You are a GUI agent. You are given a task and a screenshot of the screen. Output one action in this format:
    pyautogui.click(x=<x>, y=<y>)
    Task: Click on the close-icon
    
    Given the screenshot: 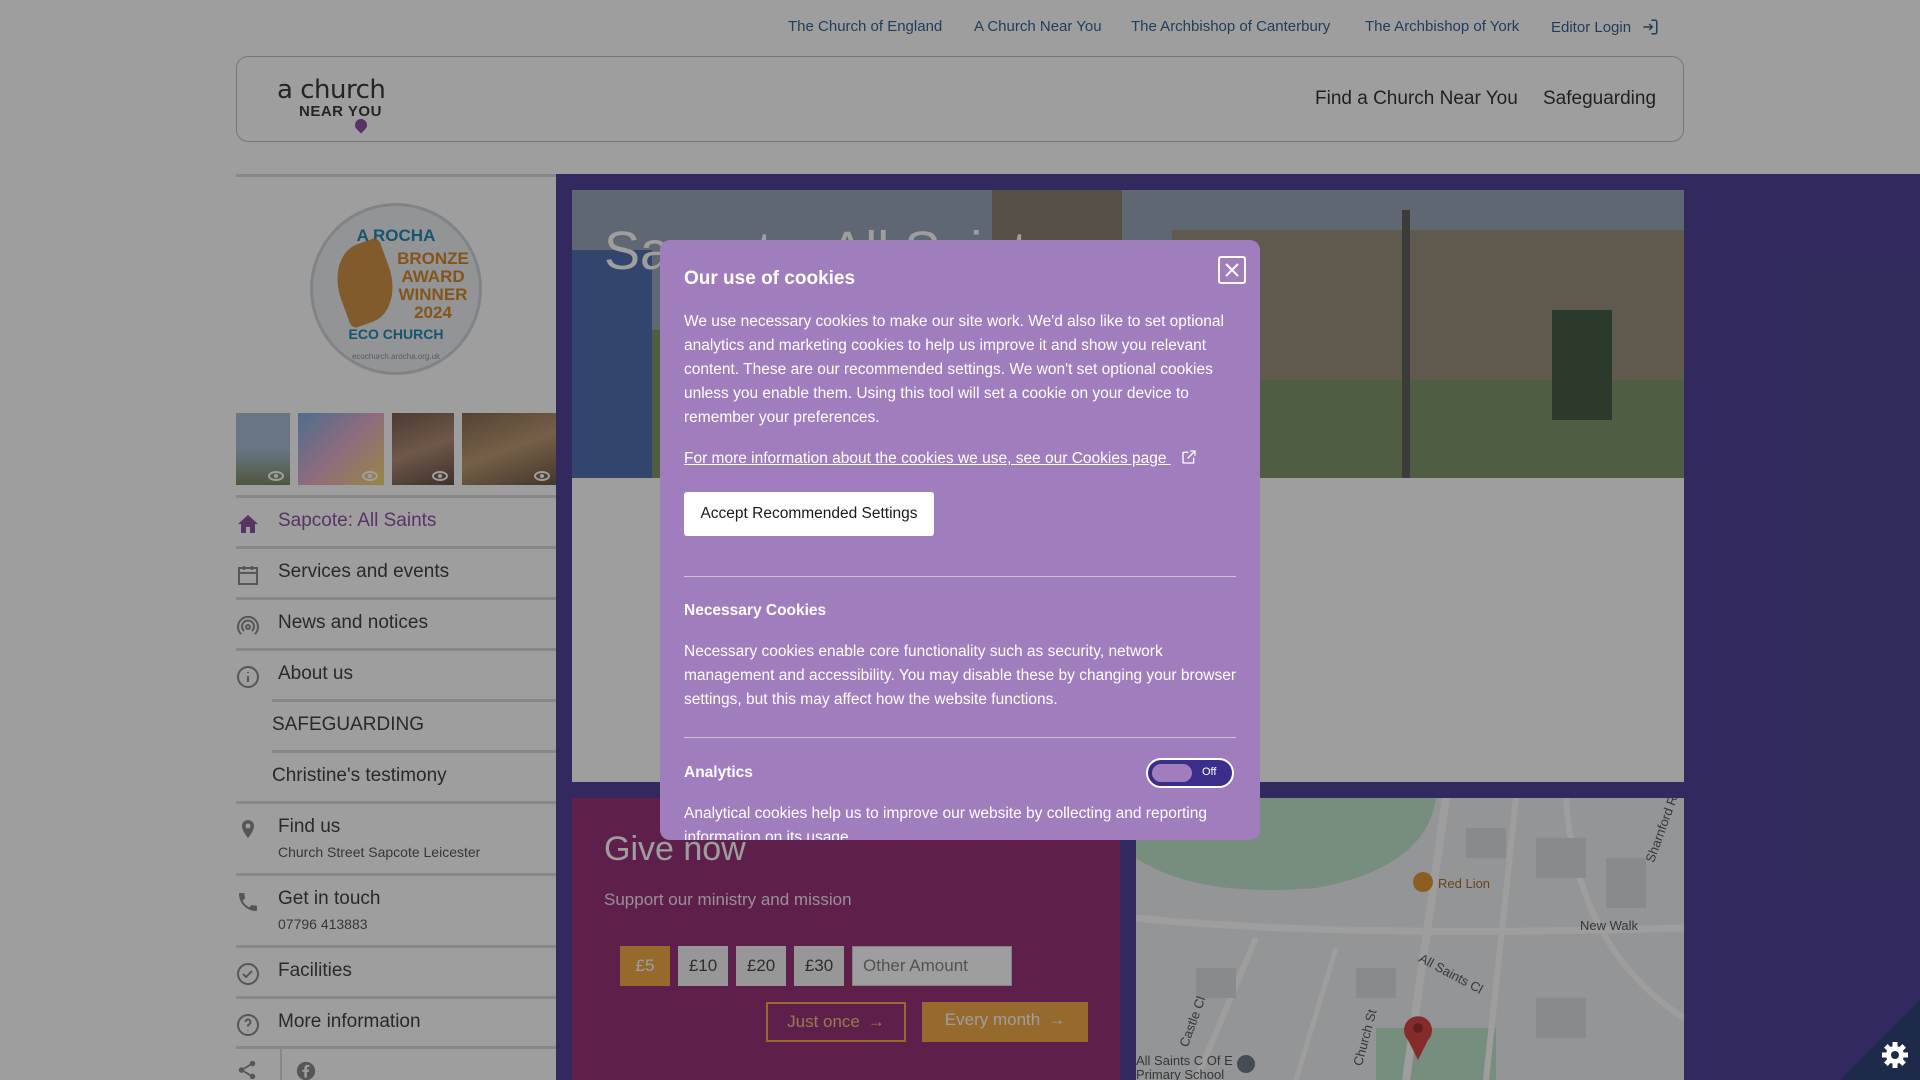 What is the action you would take?
    pyautogui.click(x=1232, y=270)
    